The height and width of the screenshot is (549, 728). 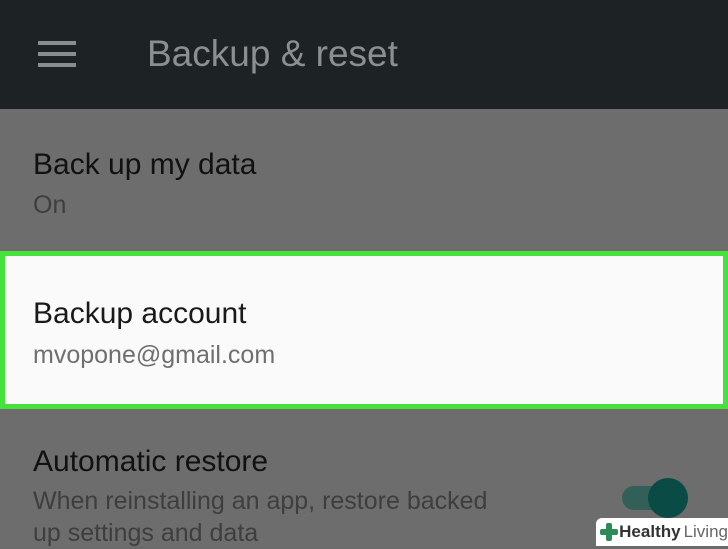 I want to click on automatic-restore-summary-line2: up settings and data, so click(x=146, y=533).